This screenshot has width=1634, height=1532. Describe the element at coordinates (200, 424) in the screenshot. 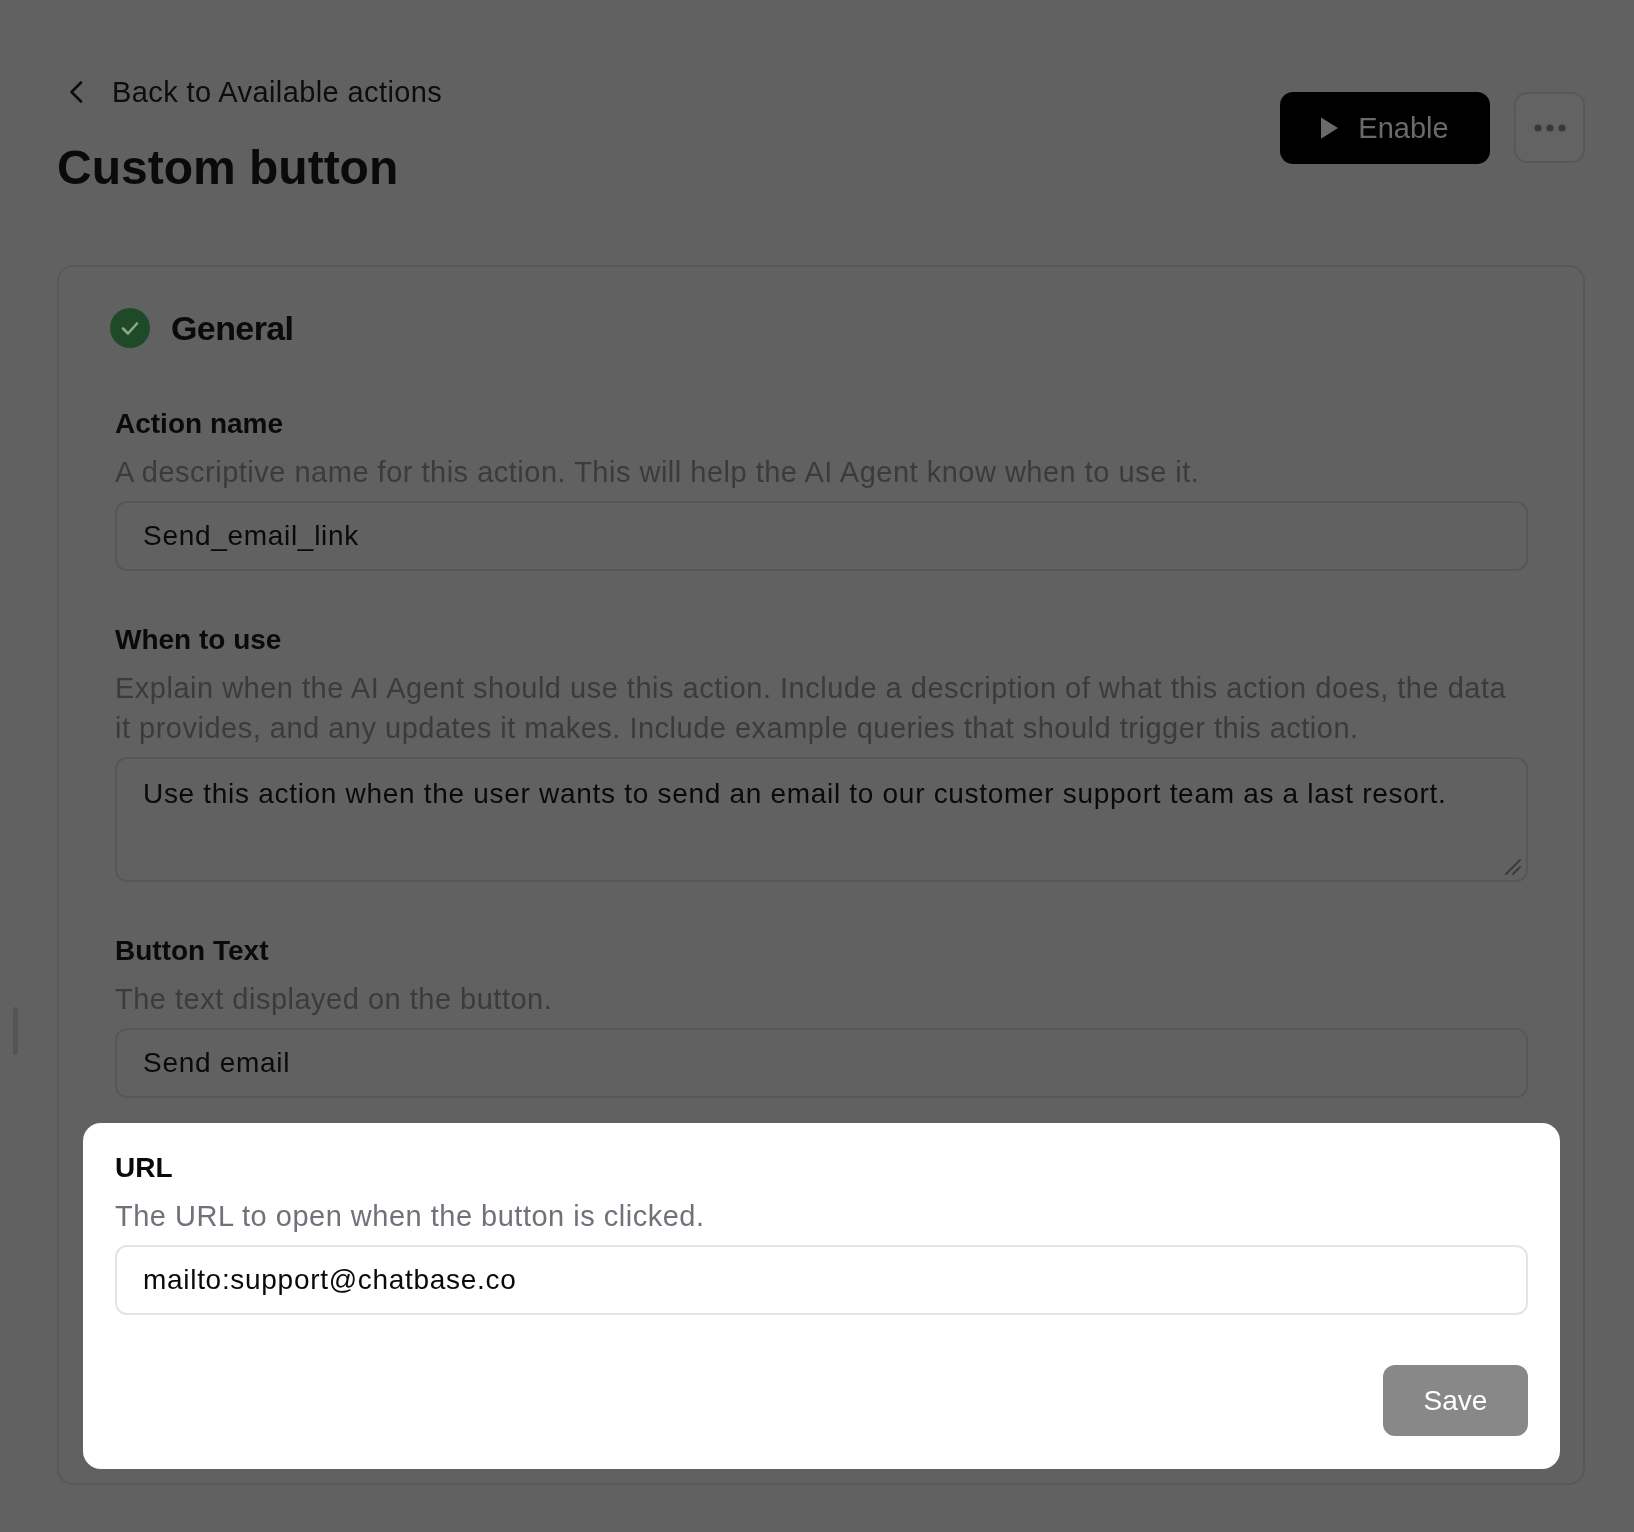

I see `field-label: Action name` at that location.